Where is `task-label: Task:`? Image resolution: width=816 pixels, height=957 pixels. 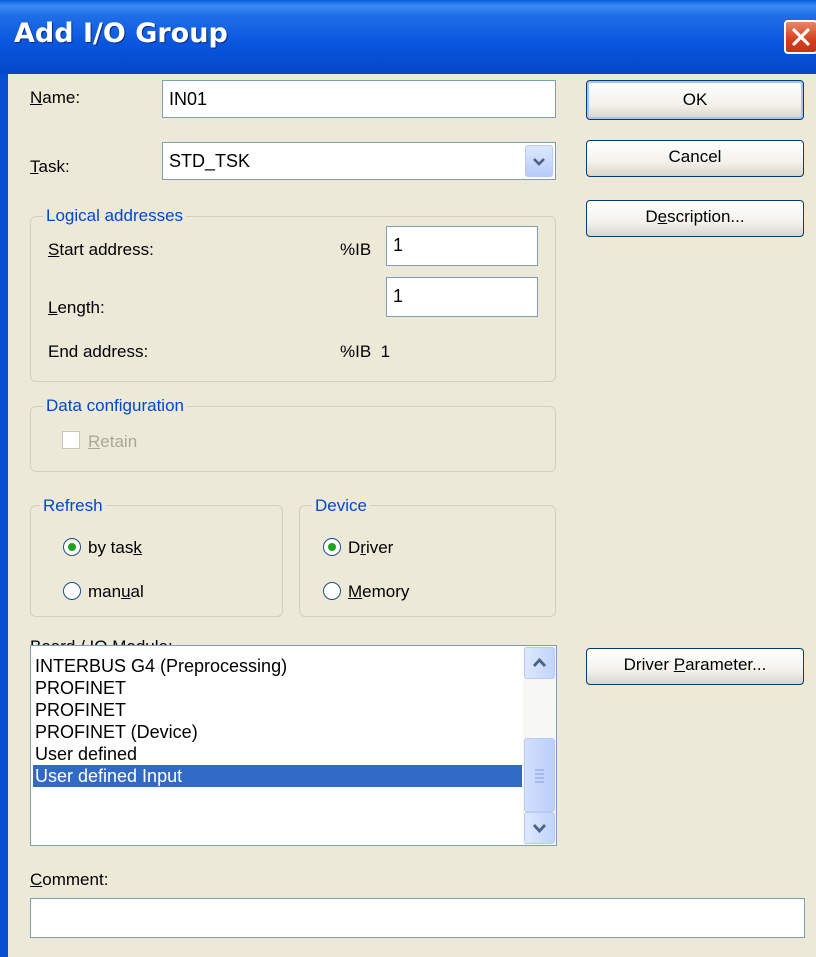
task-label: Task: is located at coordinates (50, 166).